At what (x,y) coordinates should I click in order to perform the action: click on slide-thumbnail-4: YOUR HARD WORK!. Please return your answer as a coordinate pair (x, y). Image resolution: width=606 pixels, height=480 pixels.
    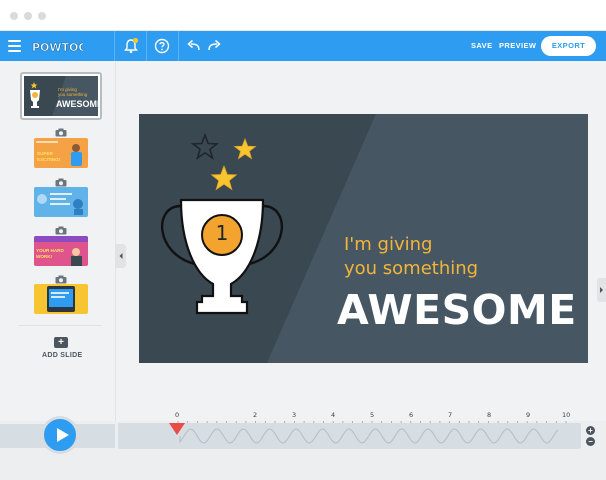
    Looking at the image, I should click on (61, 251).